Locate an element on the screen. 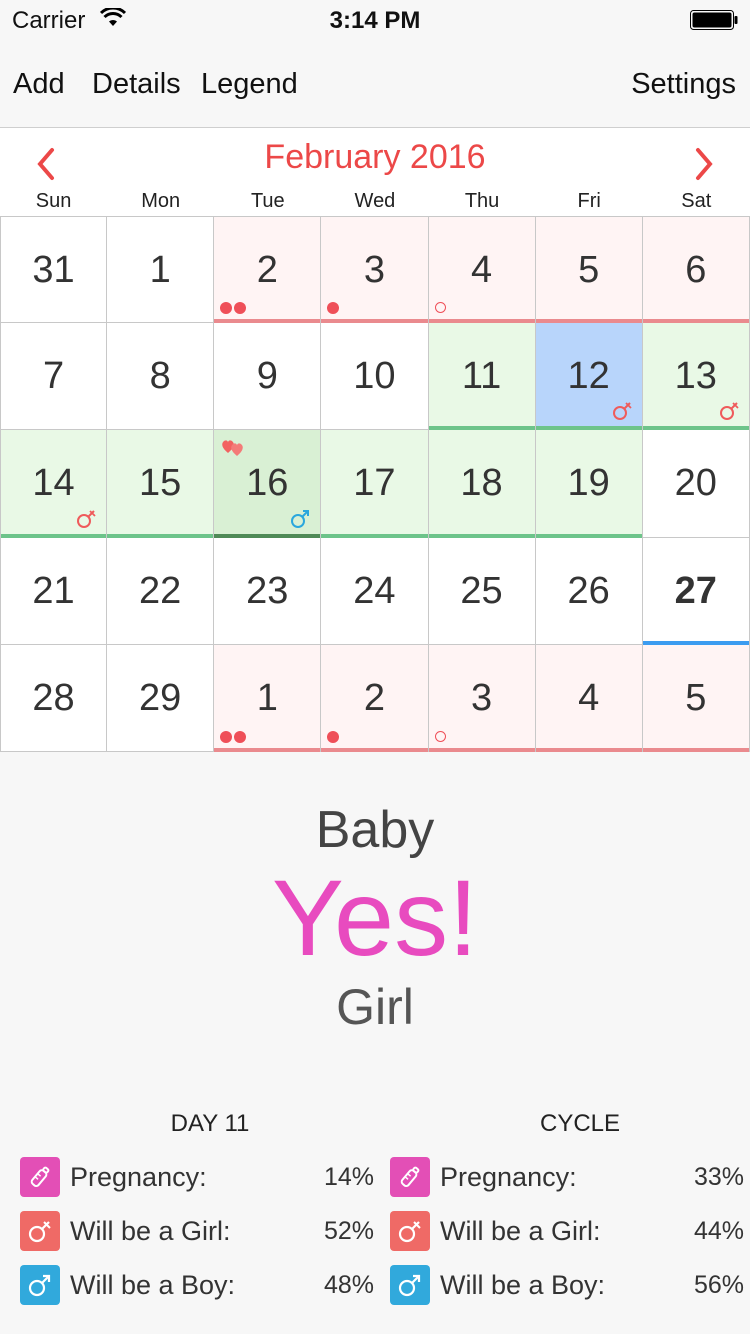 The image size is (750, 1334). calendar-day-cell: 12 is located at coordinates (589, 377).